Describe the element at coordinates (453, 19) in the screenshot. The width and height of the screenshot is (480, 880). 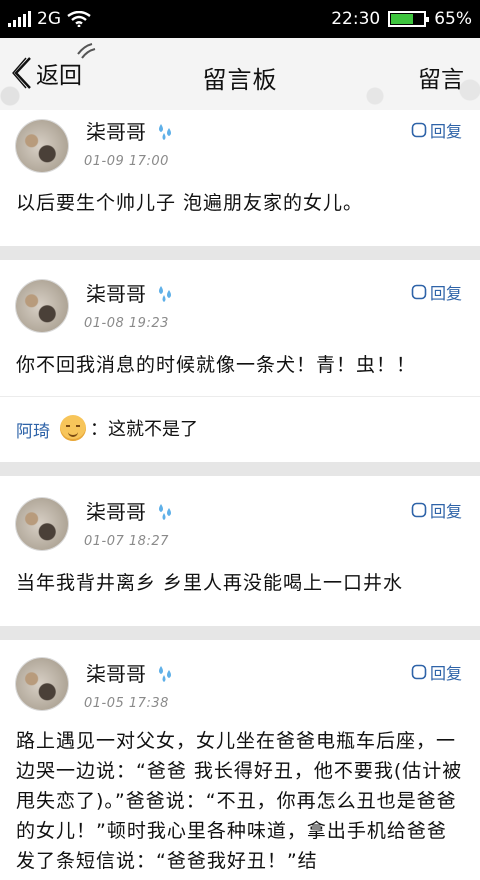
I see `battery-percent: 65%` at that location.